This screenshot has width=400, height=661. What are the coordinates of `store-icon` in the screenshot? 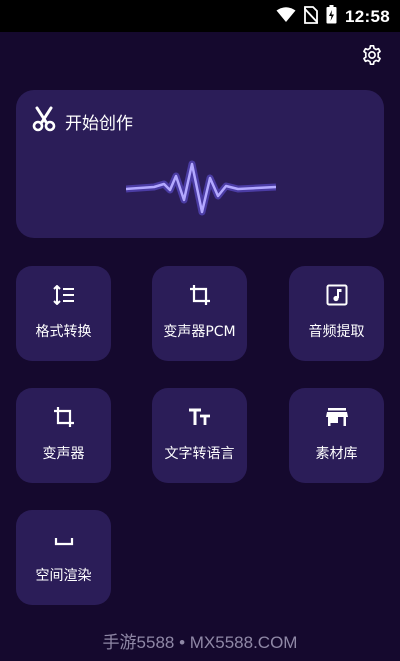 It's located at (336, 419).